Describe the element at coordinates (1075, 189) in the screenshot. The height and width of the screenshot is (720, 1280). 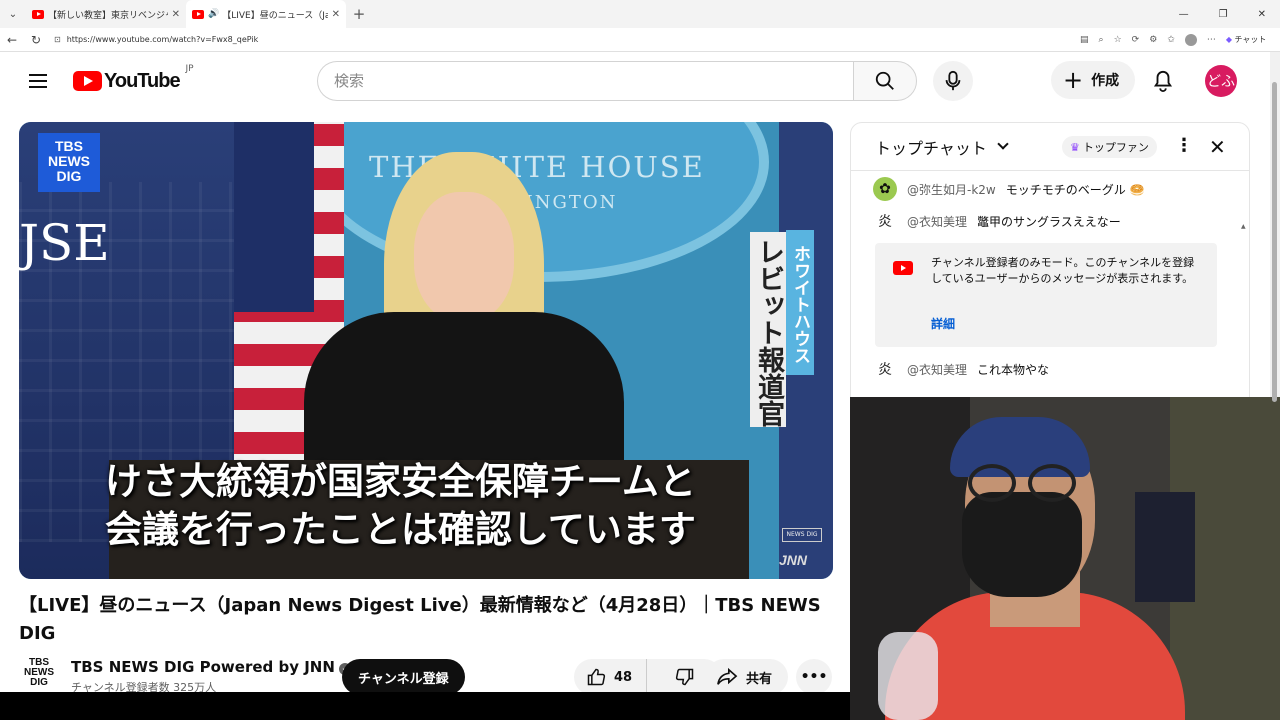
I see `chat-text: モッチモチのベーグル 🥯` at that location.